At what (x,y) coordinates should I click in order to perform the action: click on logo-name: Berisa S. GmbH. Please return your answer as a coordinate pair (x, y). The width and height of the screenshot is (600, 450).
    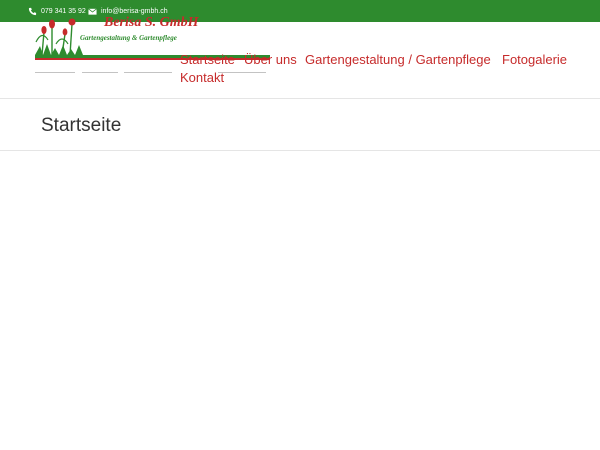
    Looking at the image, I should click on (151, 22).